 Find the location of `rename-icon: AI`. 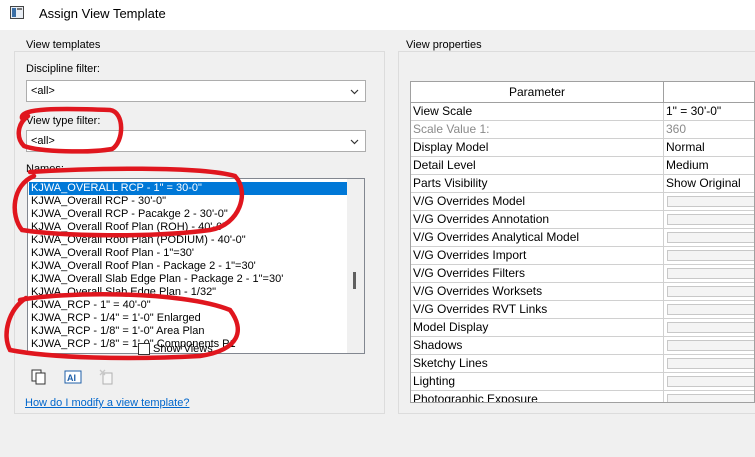

rename-icon: AI is located at coordinates (73, 377).